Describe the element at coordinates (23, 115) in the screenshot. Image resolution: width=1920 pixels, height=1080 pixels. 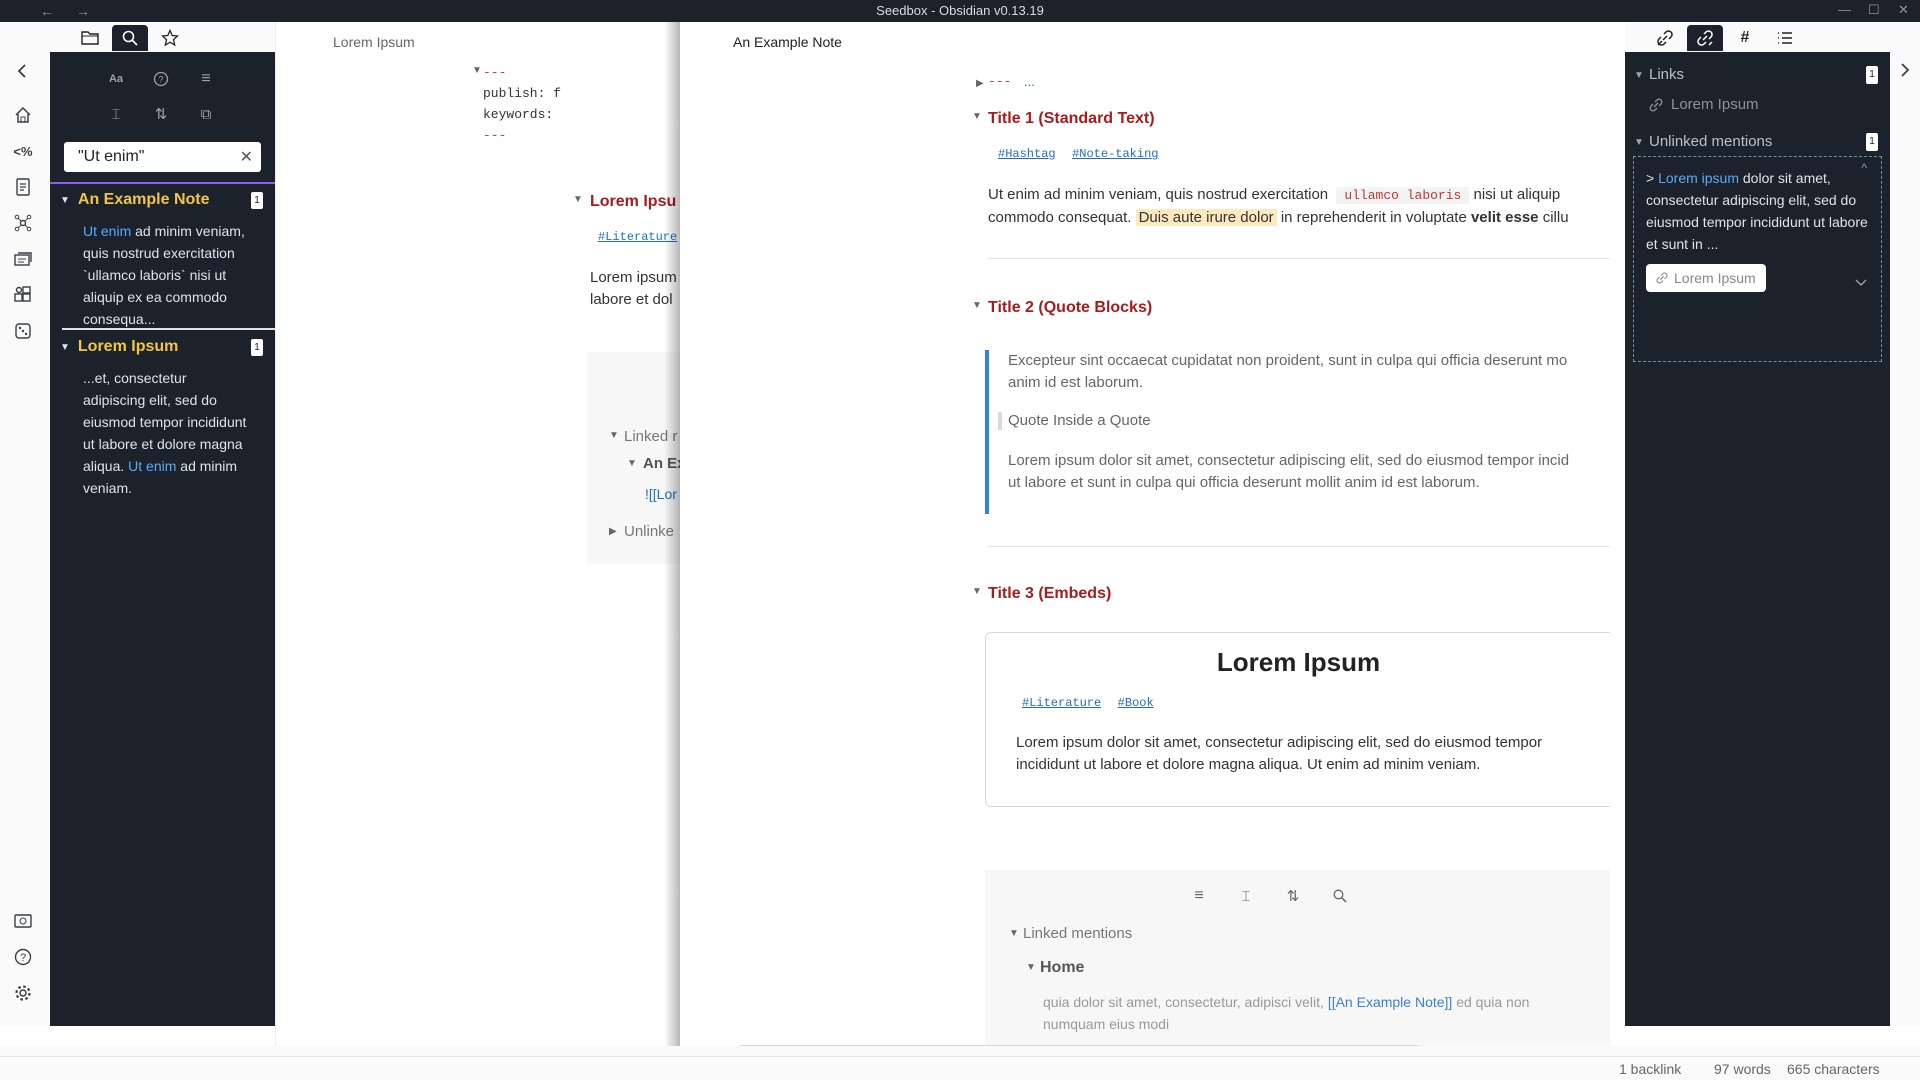
I see `home-icon` at that location.